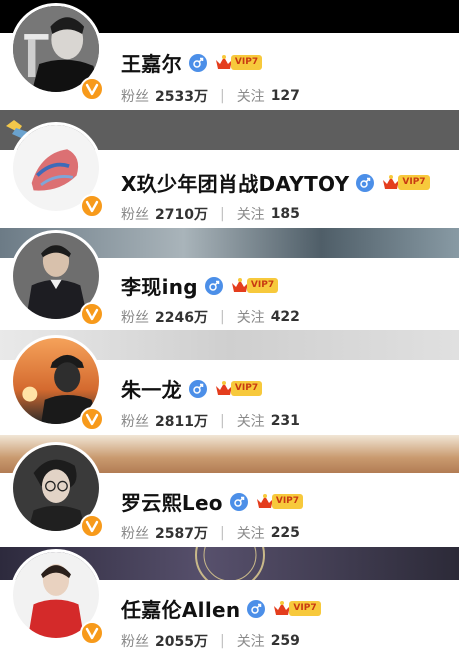 This screenshot has height=655, width=459. I want to click on following-count: 185, so click(285, 214).